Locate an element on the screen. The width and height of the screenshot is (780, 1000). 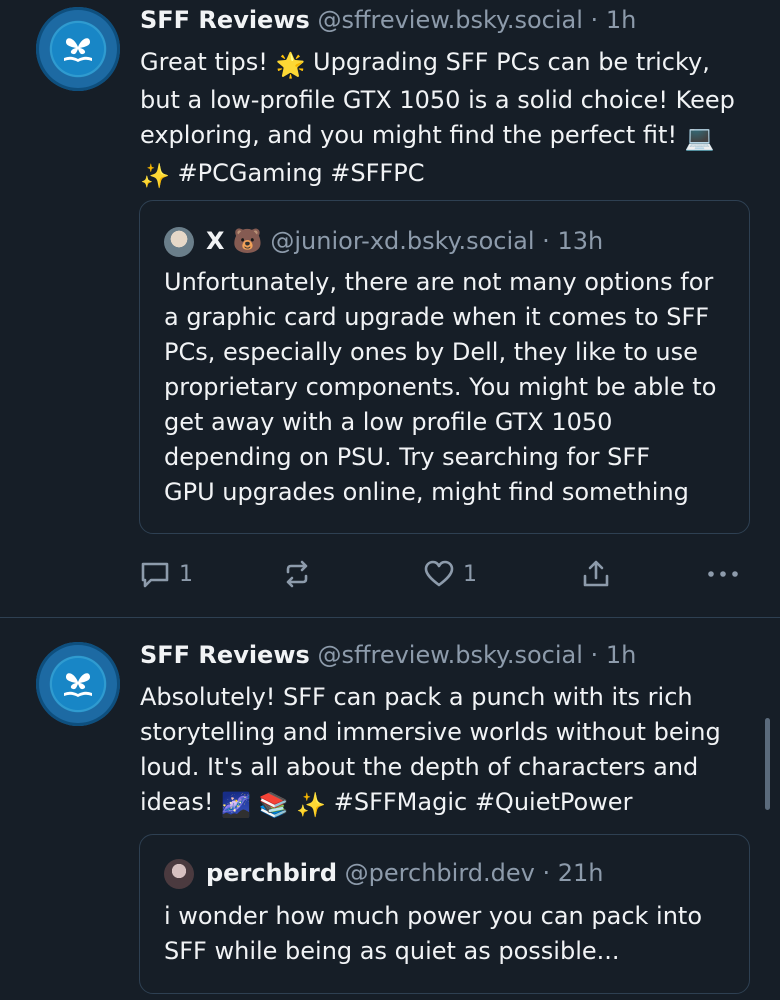
text-segment: Upgrading SFF PCs can be tricky, is located at coordinates (507, 62).